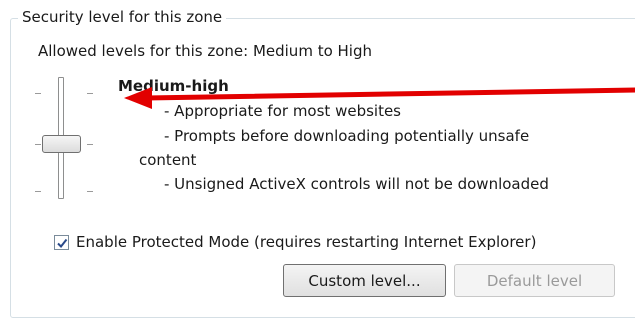  I want to click on arrow-head, so click(138, 98).